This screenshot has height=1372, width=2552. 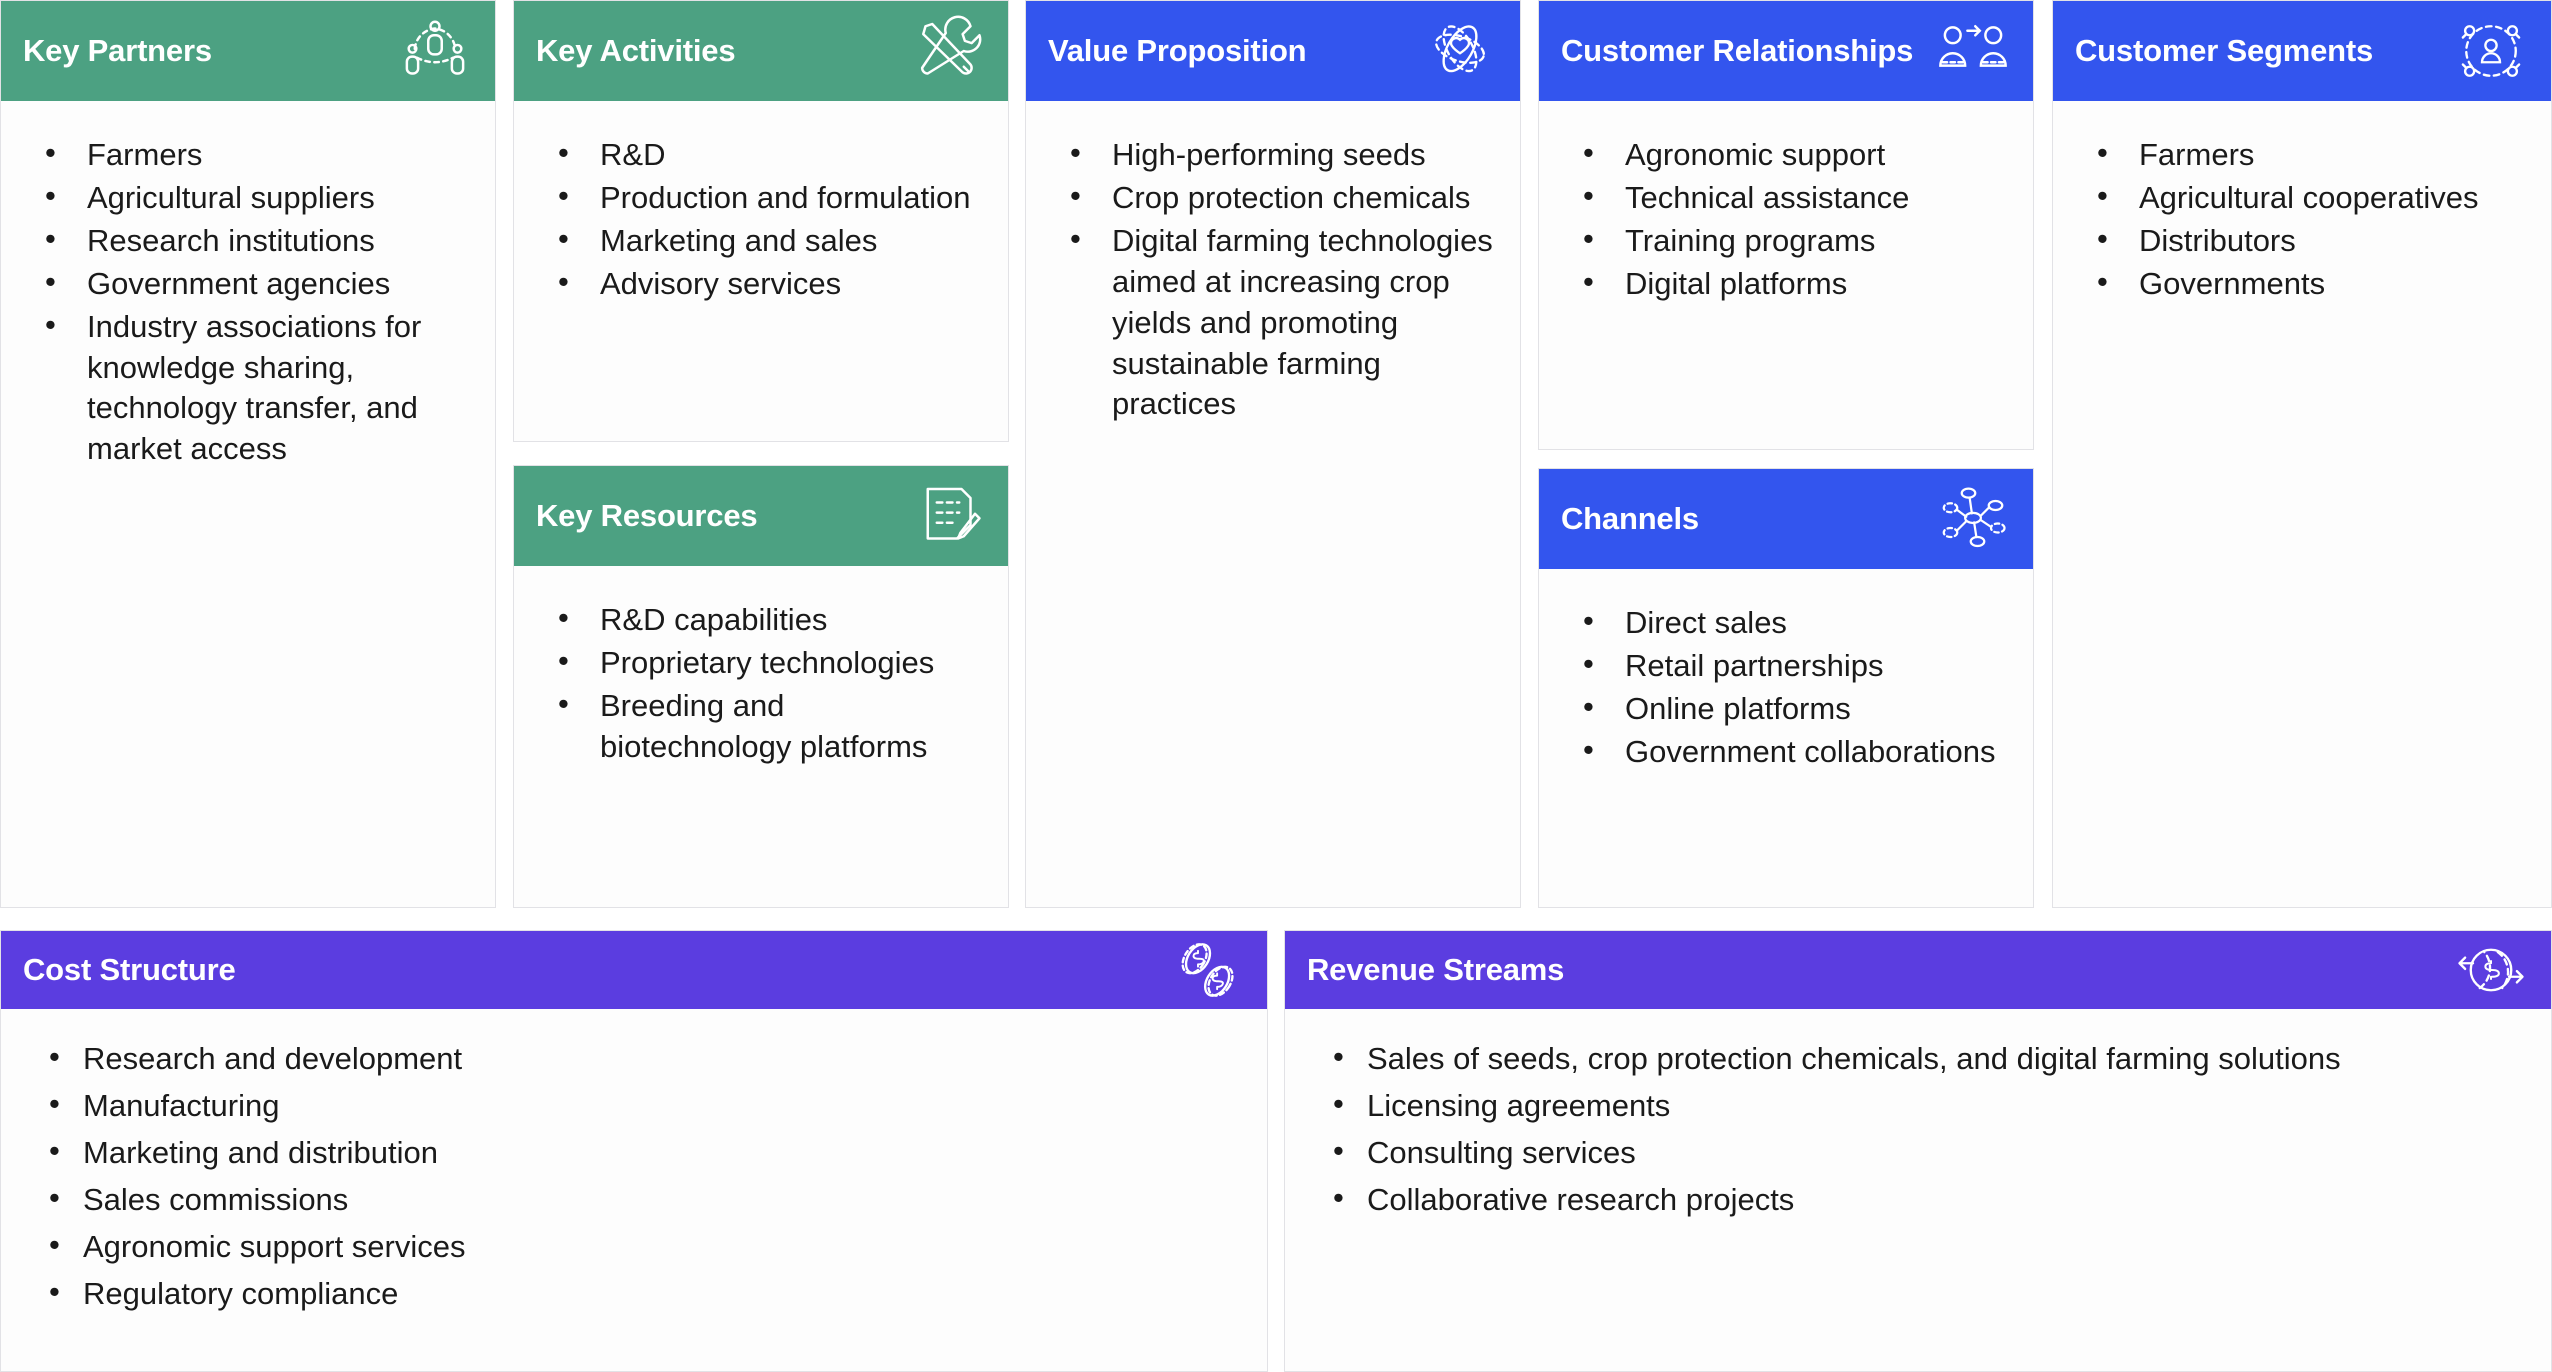 What do you see at coordinates (1786, 708) in the screenshot?
I see `list-item: Online platforms` at bounding box center [1786, 708].